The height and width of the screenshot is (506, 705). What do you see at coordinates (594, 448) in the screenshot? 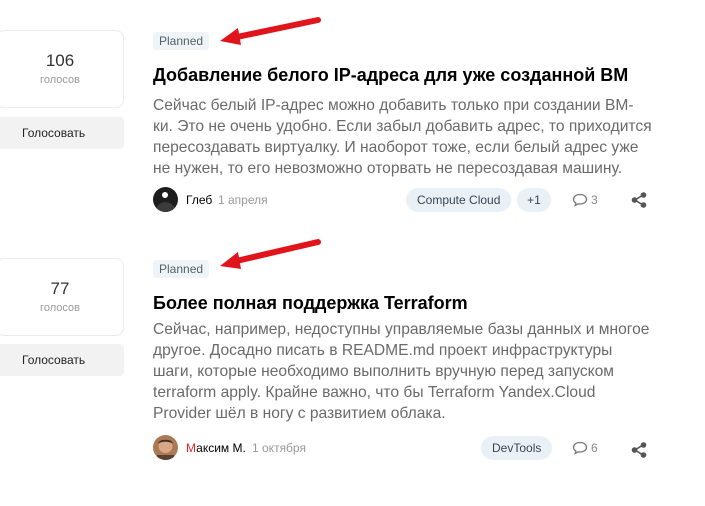
I see `comments-number: 6` at bounding box center [594, 448].